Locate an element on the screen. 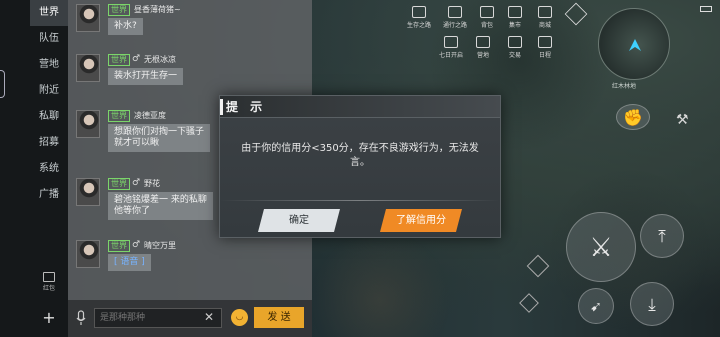  tab-team: 队伍 is located at coordinates (49, 39).